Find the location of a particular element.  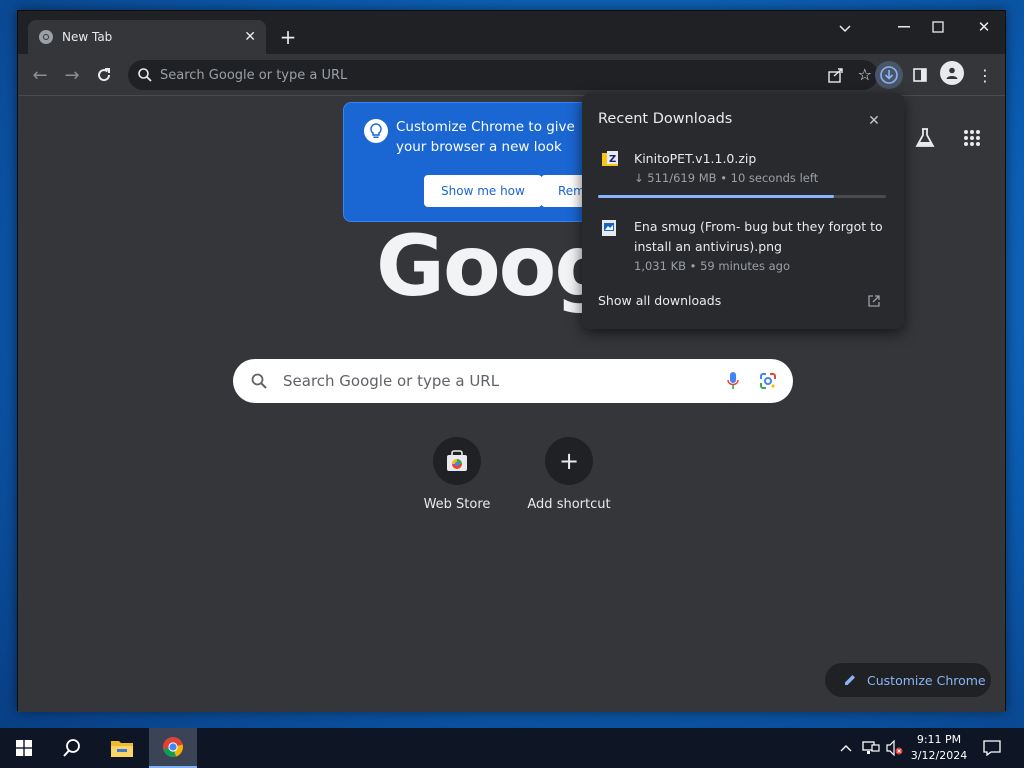

folder-icon is located at coordinates (122, 748).